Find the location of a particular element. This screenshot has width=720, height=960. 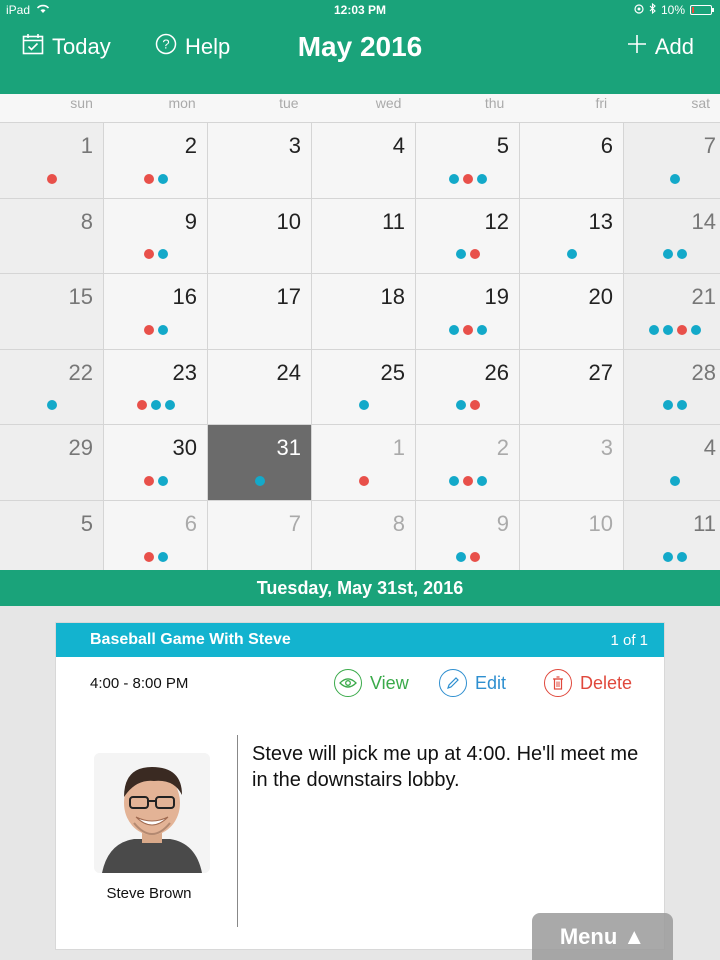

day-number: 25 is located at coordinates (392, 372).